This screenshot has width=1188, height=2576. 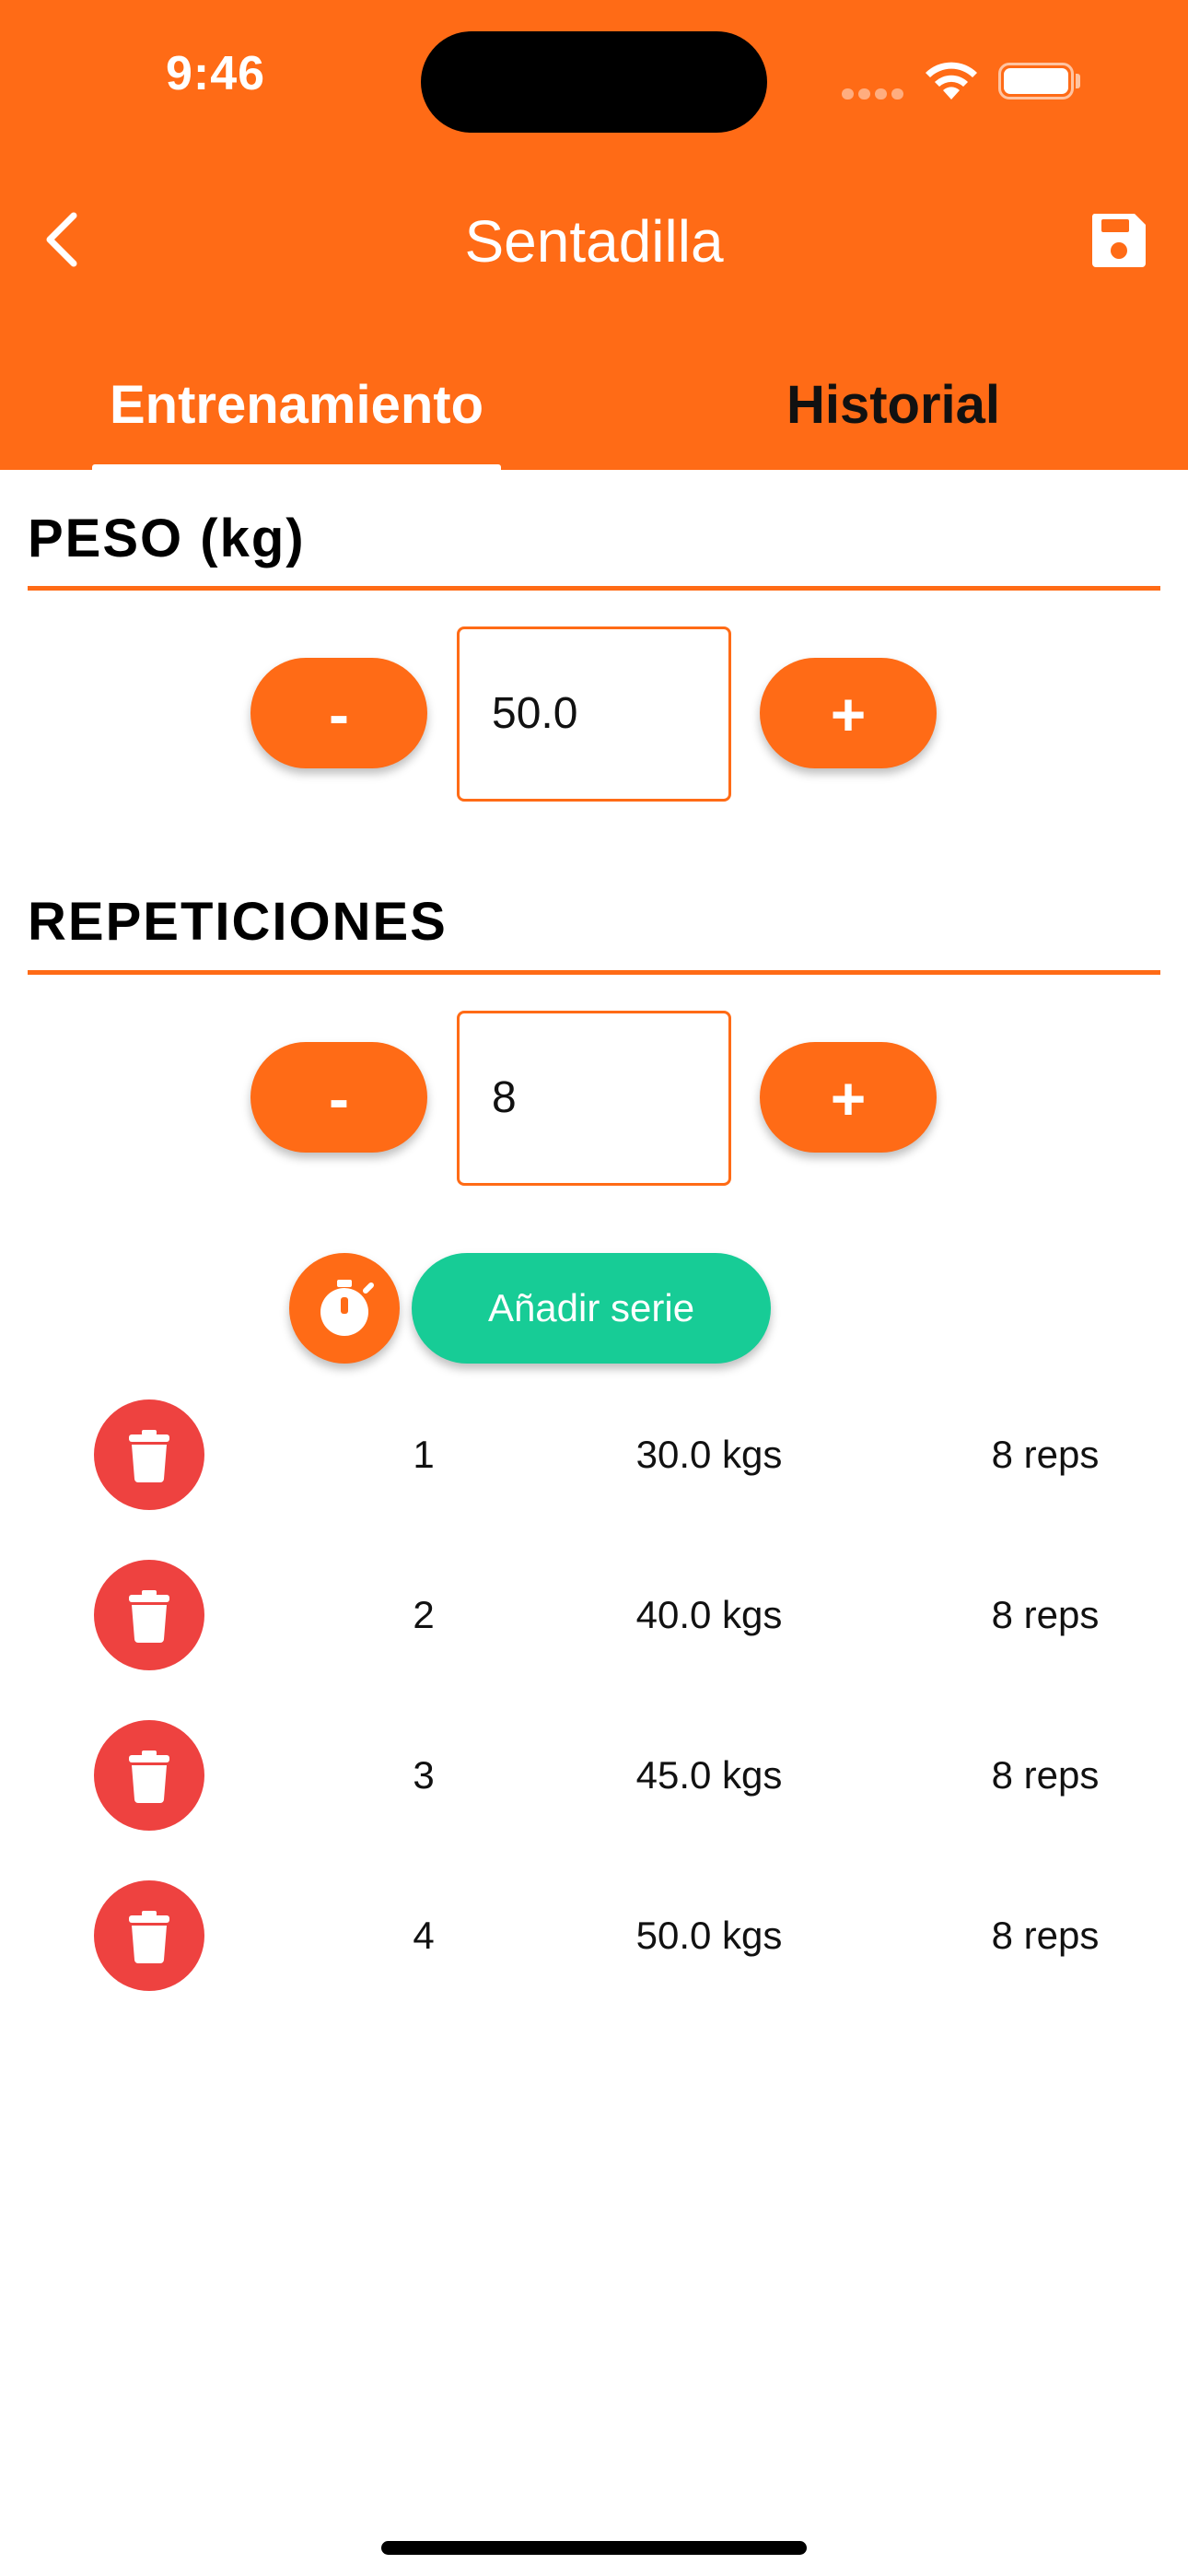 I want to click on peso-input: 50.0, so click(x=594, y=714).